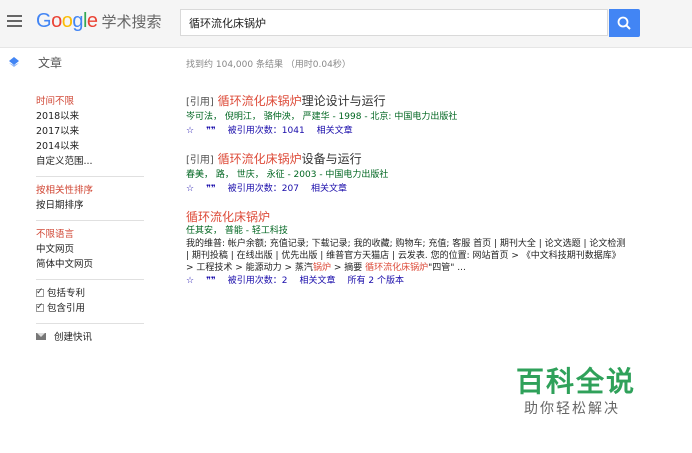 Image resolution: width=692 pixels, height=453 pixels. I want to click on snippet-highlight: 锅炉, so click(321, 268).